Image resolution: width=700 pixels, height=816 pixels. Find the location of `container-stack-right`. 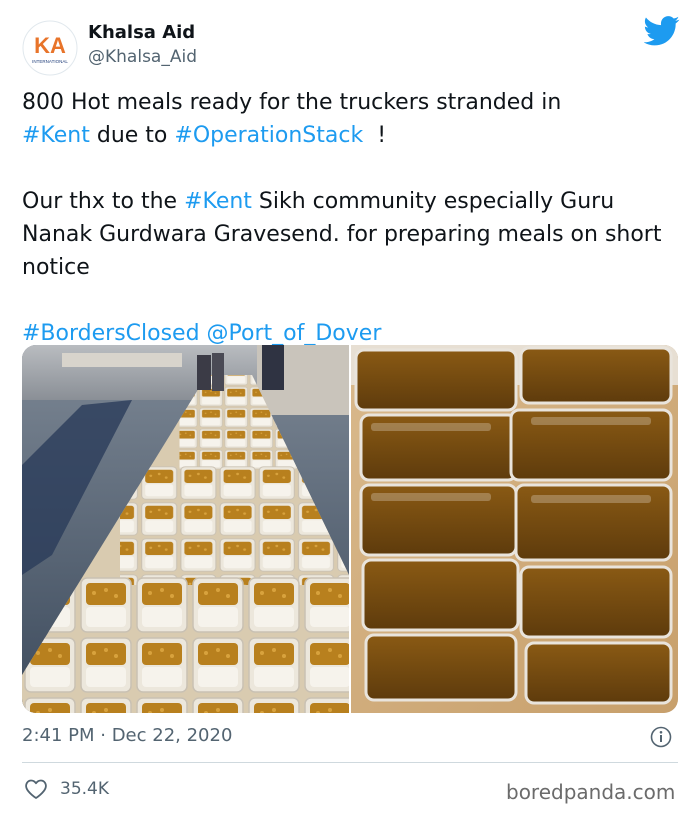

container-stack-right is located at coordinates (591, 525).